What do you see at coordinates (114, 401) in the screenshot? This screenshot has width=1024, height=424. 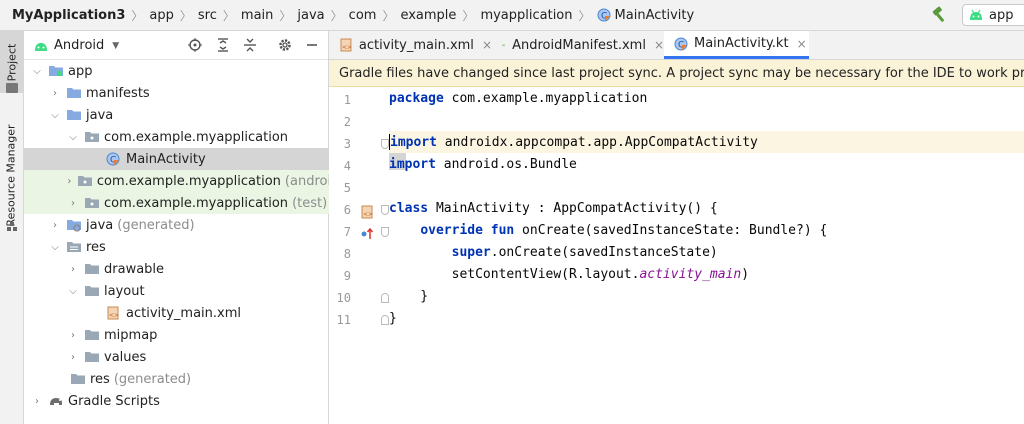 I see `tree-item-label: Gradle Scripts` at bounding box center [114, 401].